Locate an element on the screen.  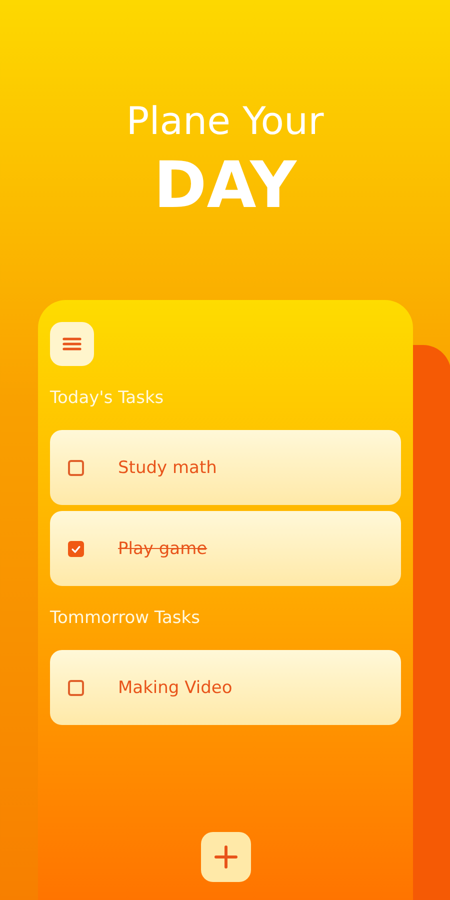
menu-button is located at coordinates (72, 344).